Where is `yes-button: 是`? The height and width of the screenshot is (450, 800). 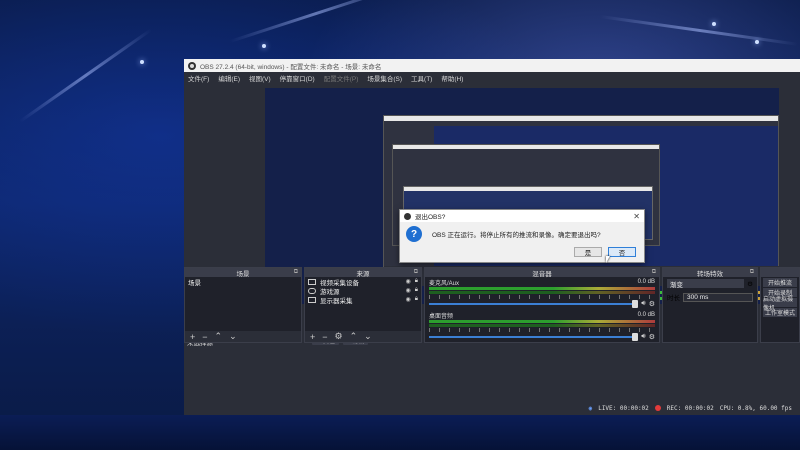
yes-button: 是 is located at coordinates (588, 252).